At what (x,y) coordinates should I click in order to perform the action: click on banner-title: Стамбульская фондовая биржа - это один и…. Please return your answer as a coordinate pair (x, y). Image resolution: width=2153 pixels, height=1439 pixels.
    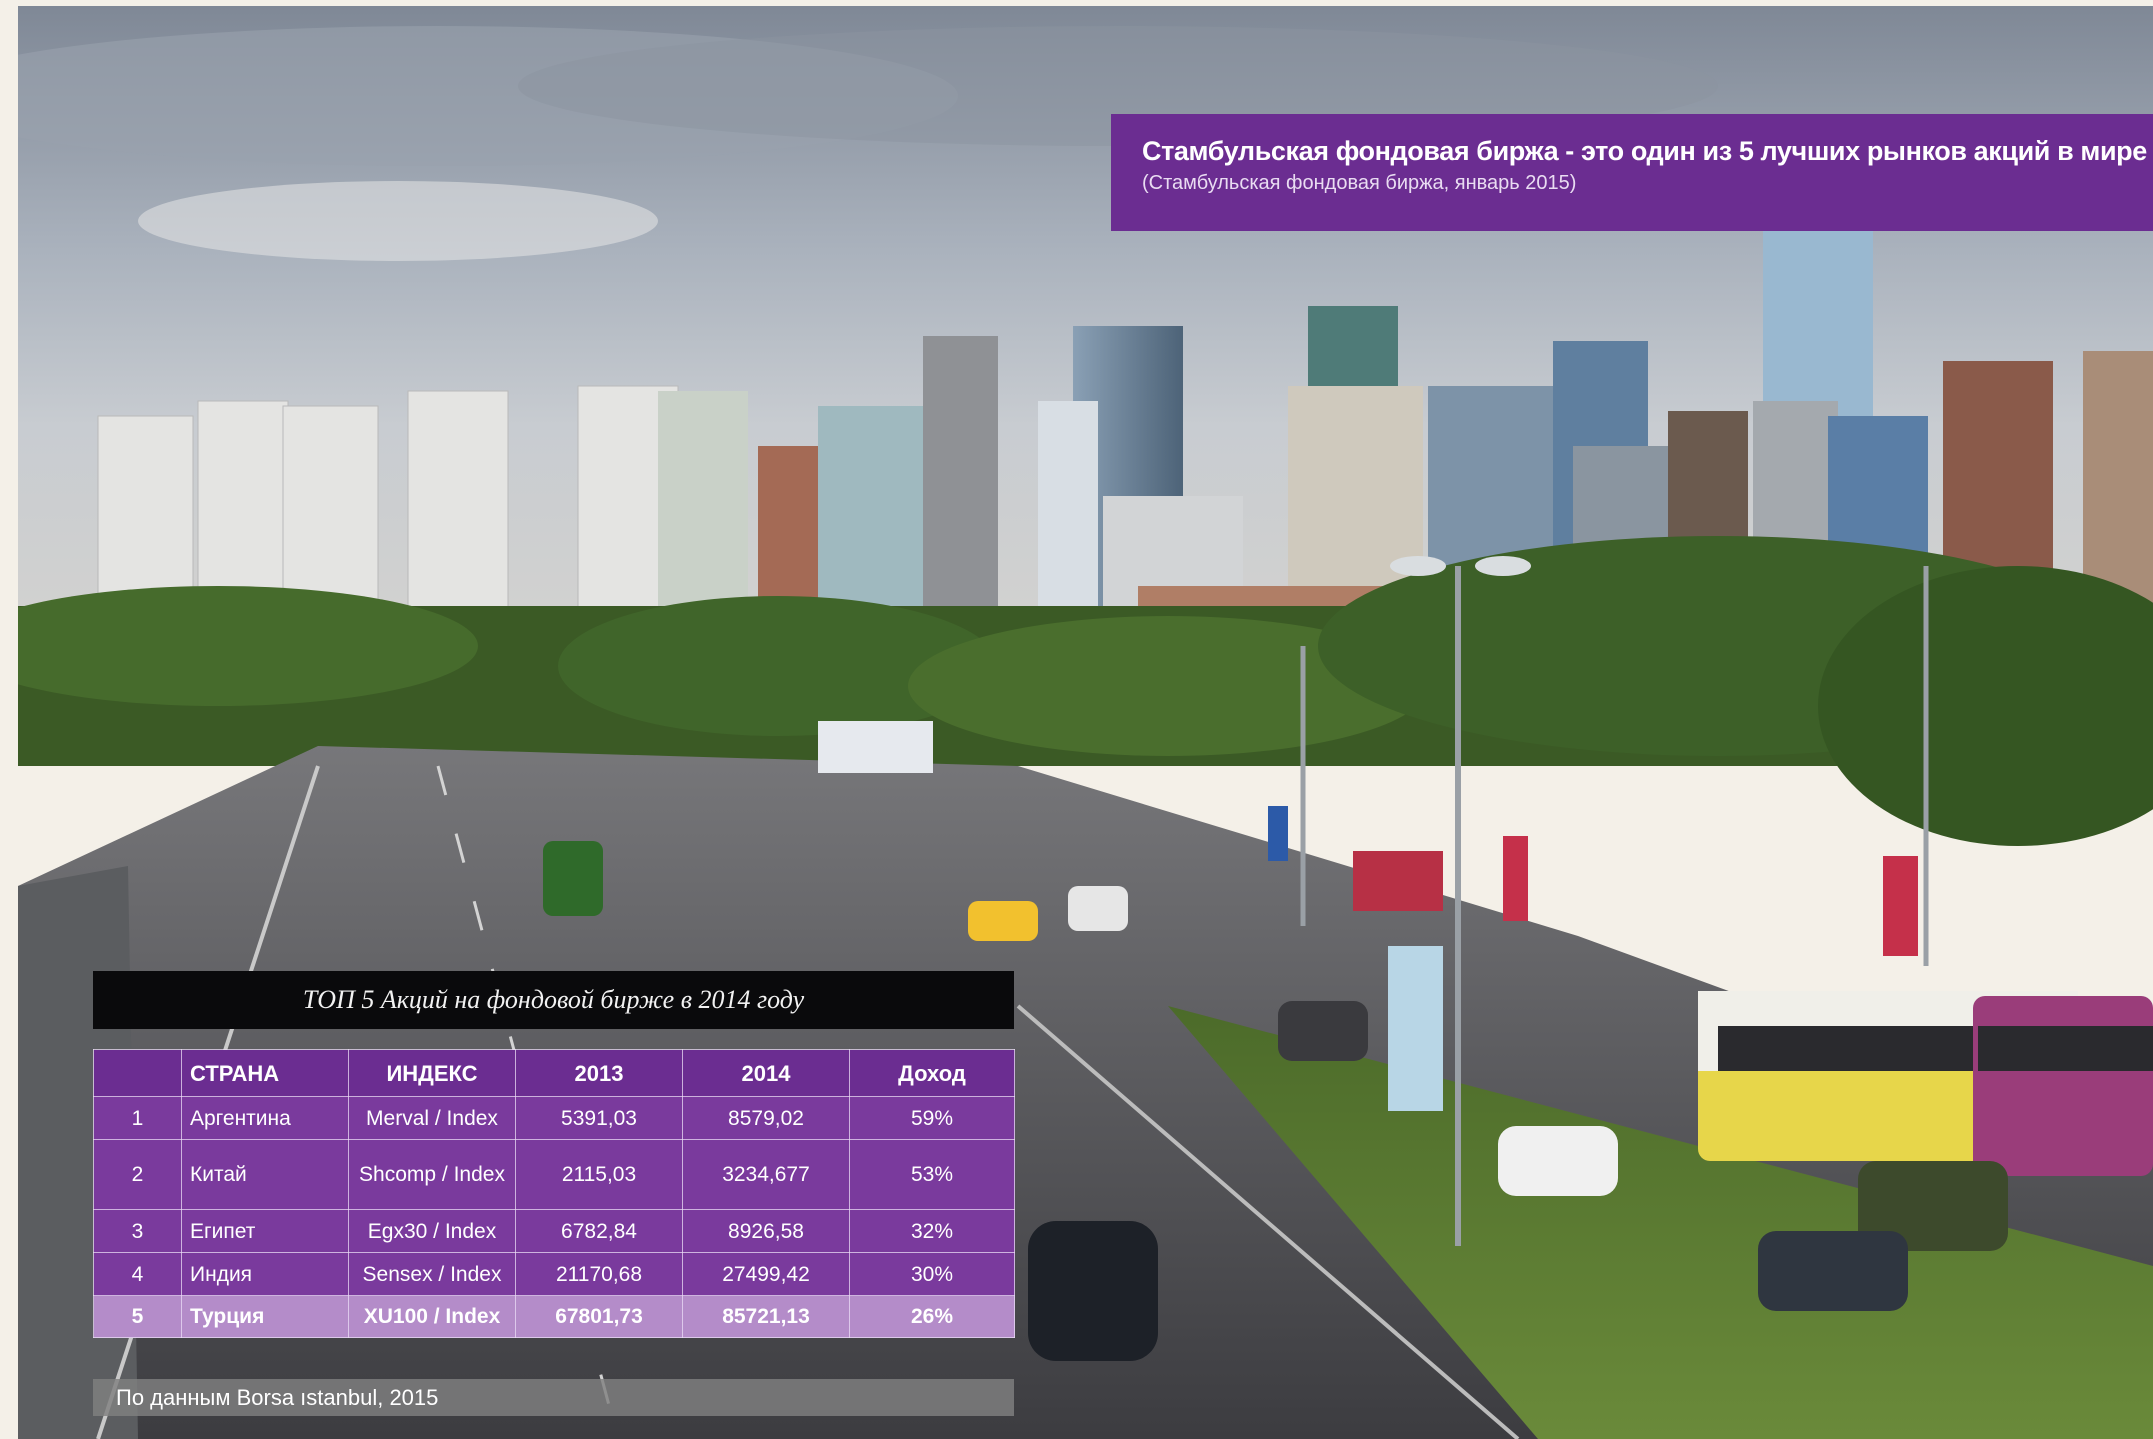
    Looking at the image, I should click on (1644, 151).